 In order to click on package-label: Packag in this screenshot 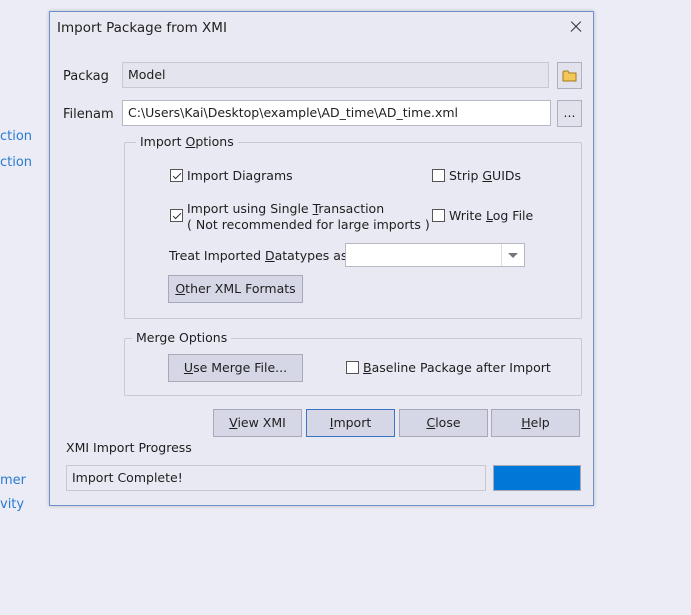, I will do `click(86, 76)`.